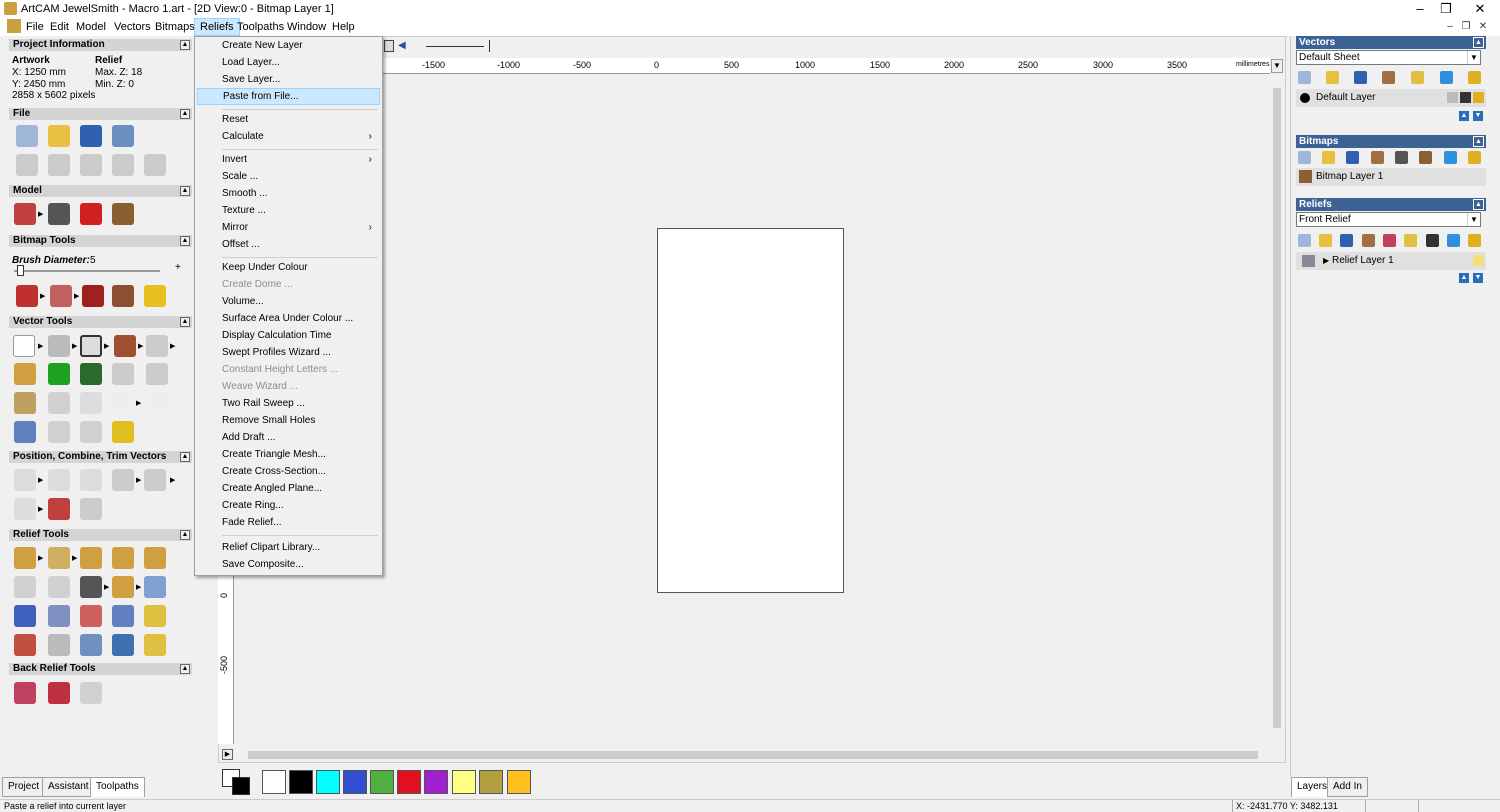 This screenshot has height=812, width=1500. I want to click on menu-item-mirror: Mirror ›, so click(288, 227).